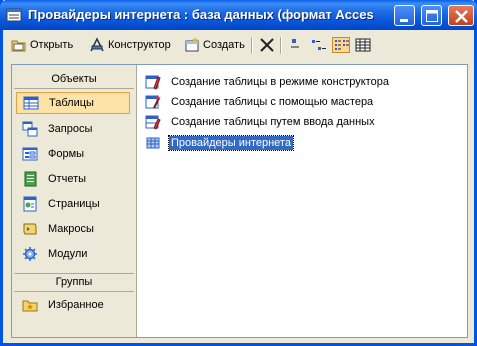  Describe the element at coordinates (74, 80) in the screenshot. I see `objects-group-header: Объекты` at that location.